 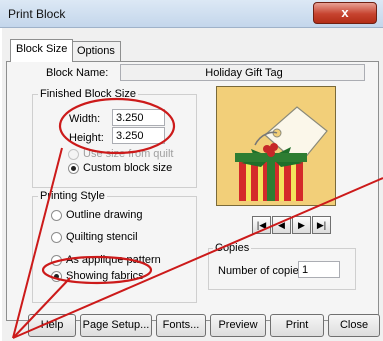 I want to click on width-input: 3.250, so click(x=138, y=117).